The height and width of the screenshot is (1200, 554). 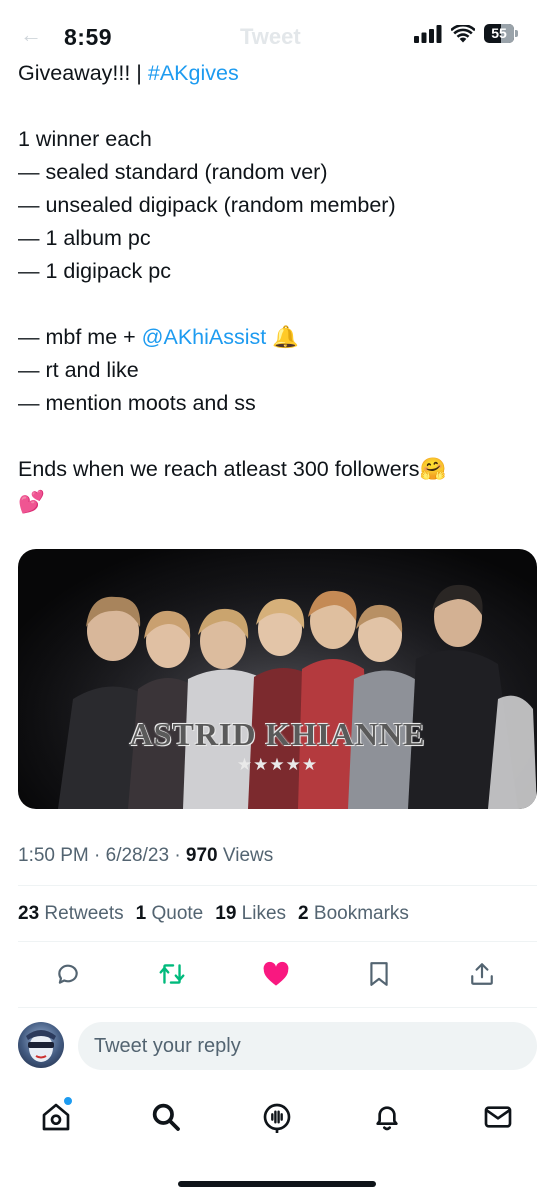 What do you see at coordinates (307, 1046) in the screenshot?
I see `reply-input` at bounding box center [307, 1046].